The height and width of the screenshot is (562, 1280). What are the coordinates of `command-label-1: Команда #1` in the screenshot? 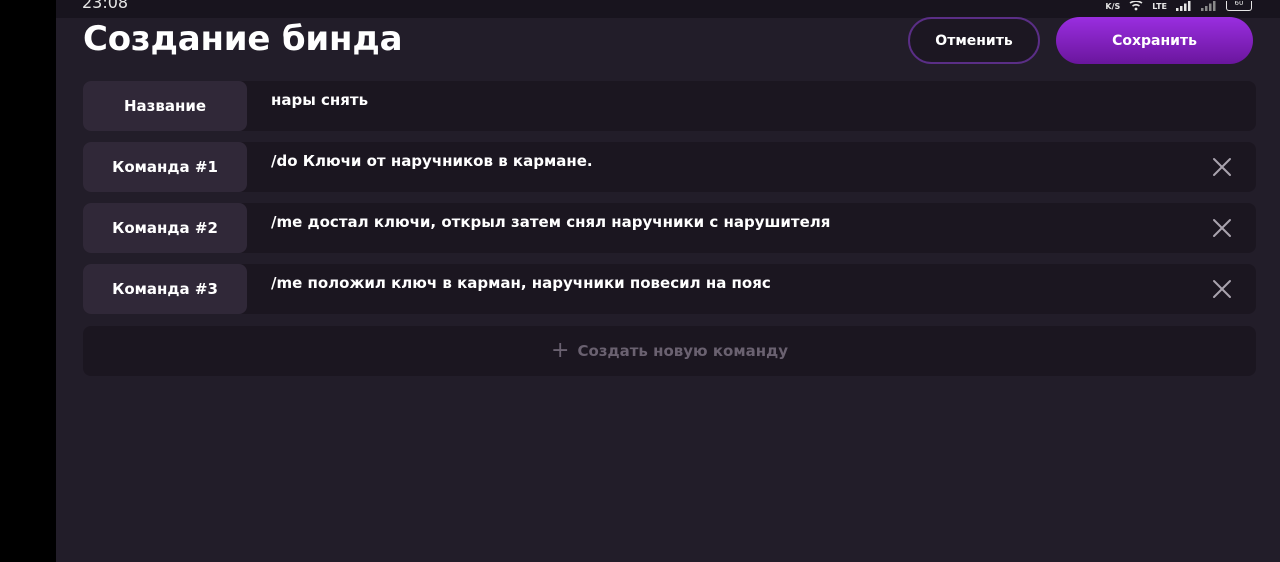 It's located at (165, 167).